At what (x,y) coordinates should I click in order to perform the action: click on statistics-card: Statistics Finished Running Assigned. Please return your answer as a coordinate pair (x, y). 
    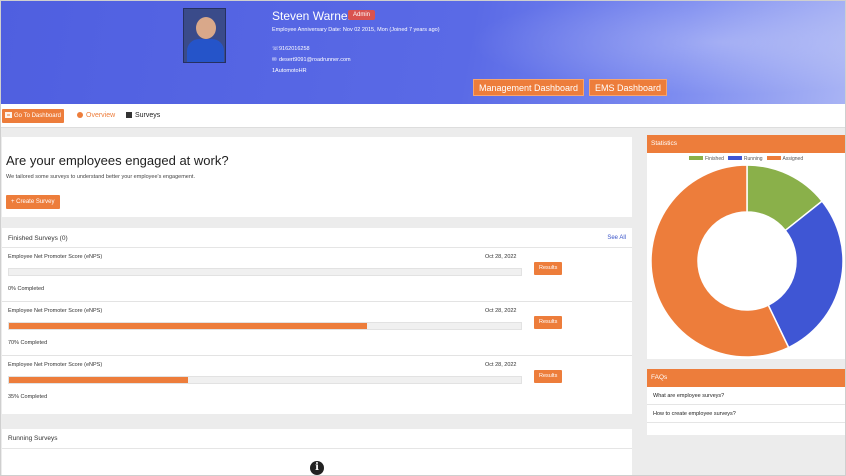
    Looking at the image, I should click on (746, 247).